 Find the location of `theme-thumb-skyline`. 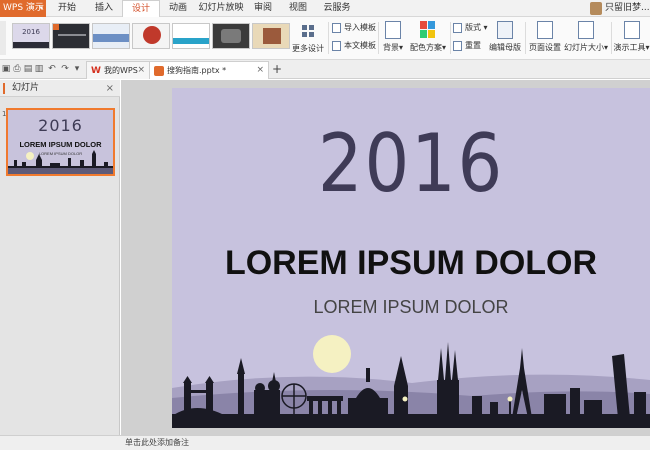

theme-thumb-skyline is located at coordinates (31, 45).